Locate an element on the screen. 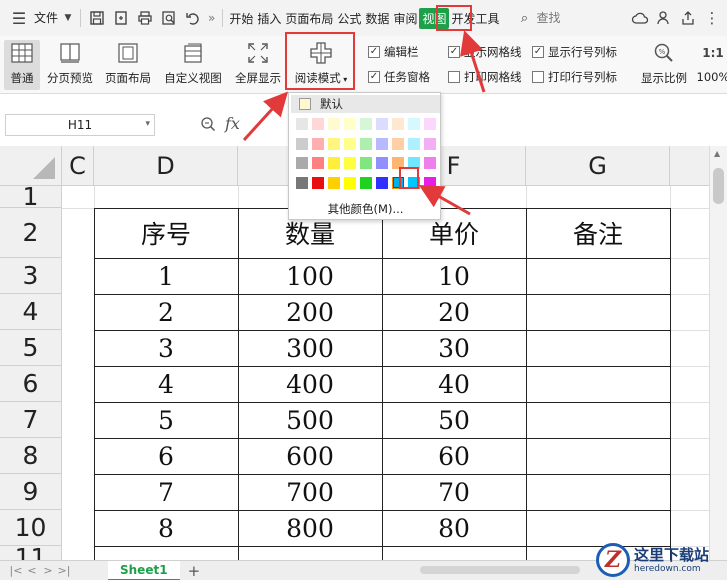 The height and width of the screenshot is (580, 727). table-cell: 40 is located at coordinates (454, 384).